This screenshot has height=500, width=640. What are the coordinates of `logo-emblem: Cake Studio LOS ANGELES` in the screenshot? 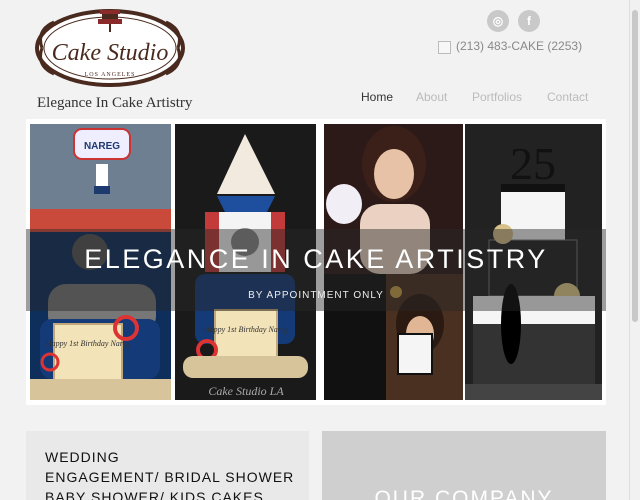 It's located at (110, 48).